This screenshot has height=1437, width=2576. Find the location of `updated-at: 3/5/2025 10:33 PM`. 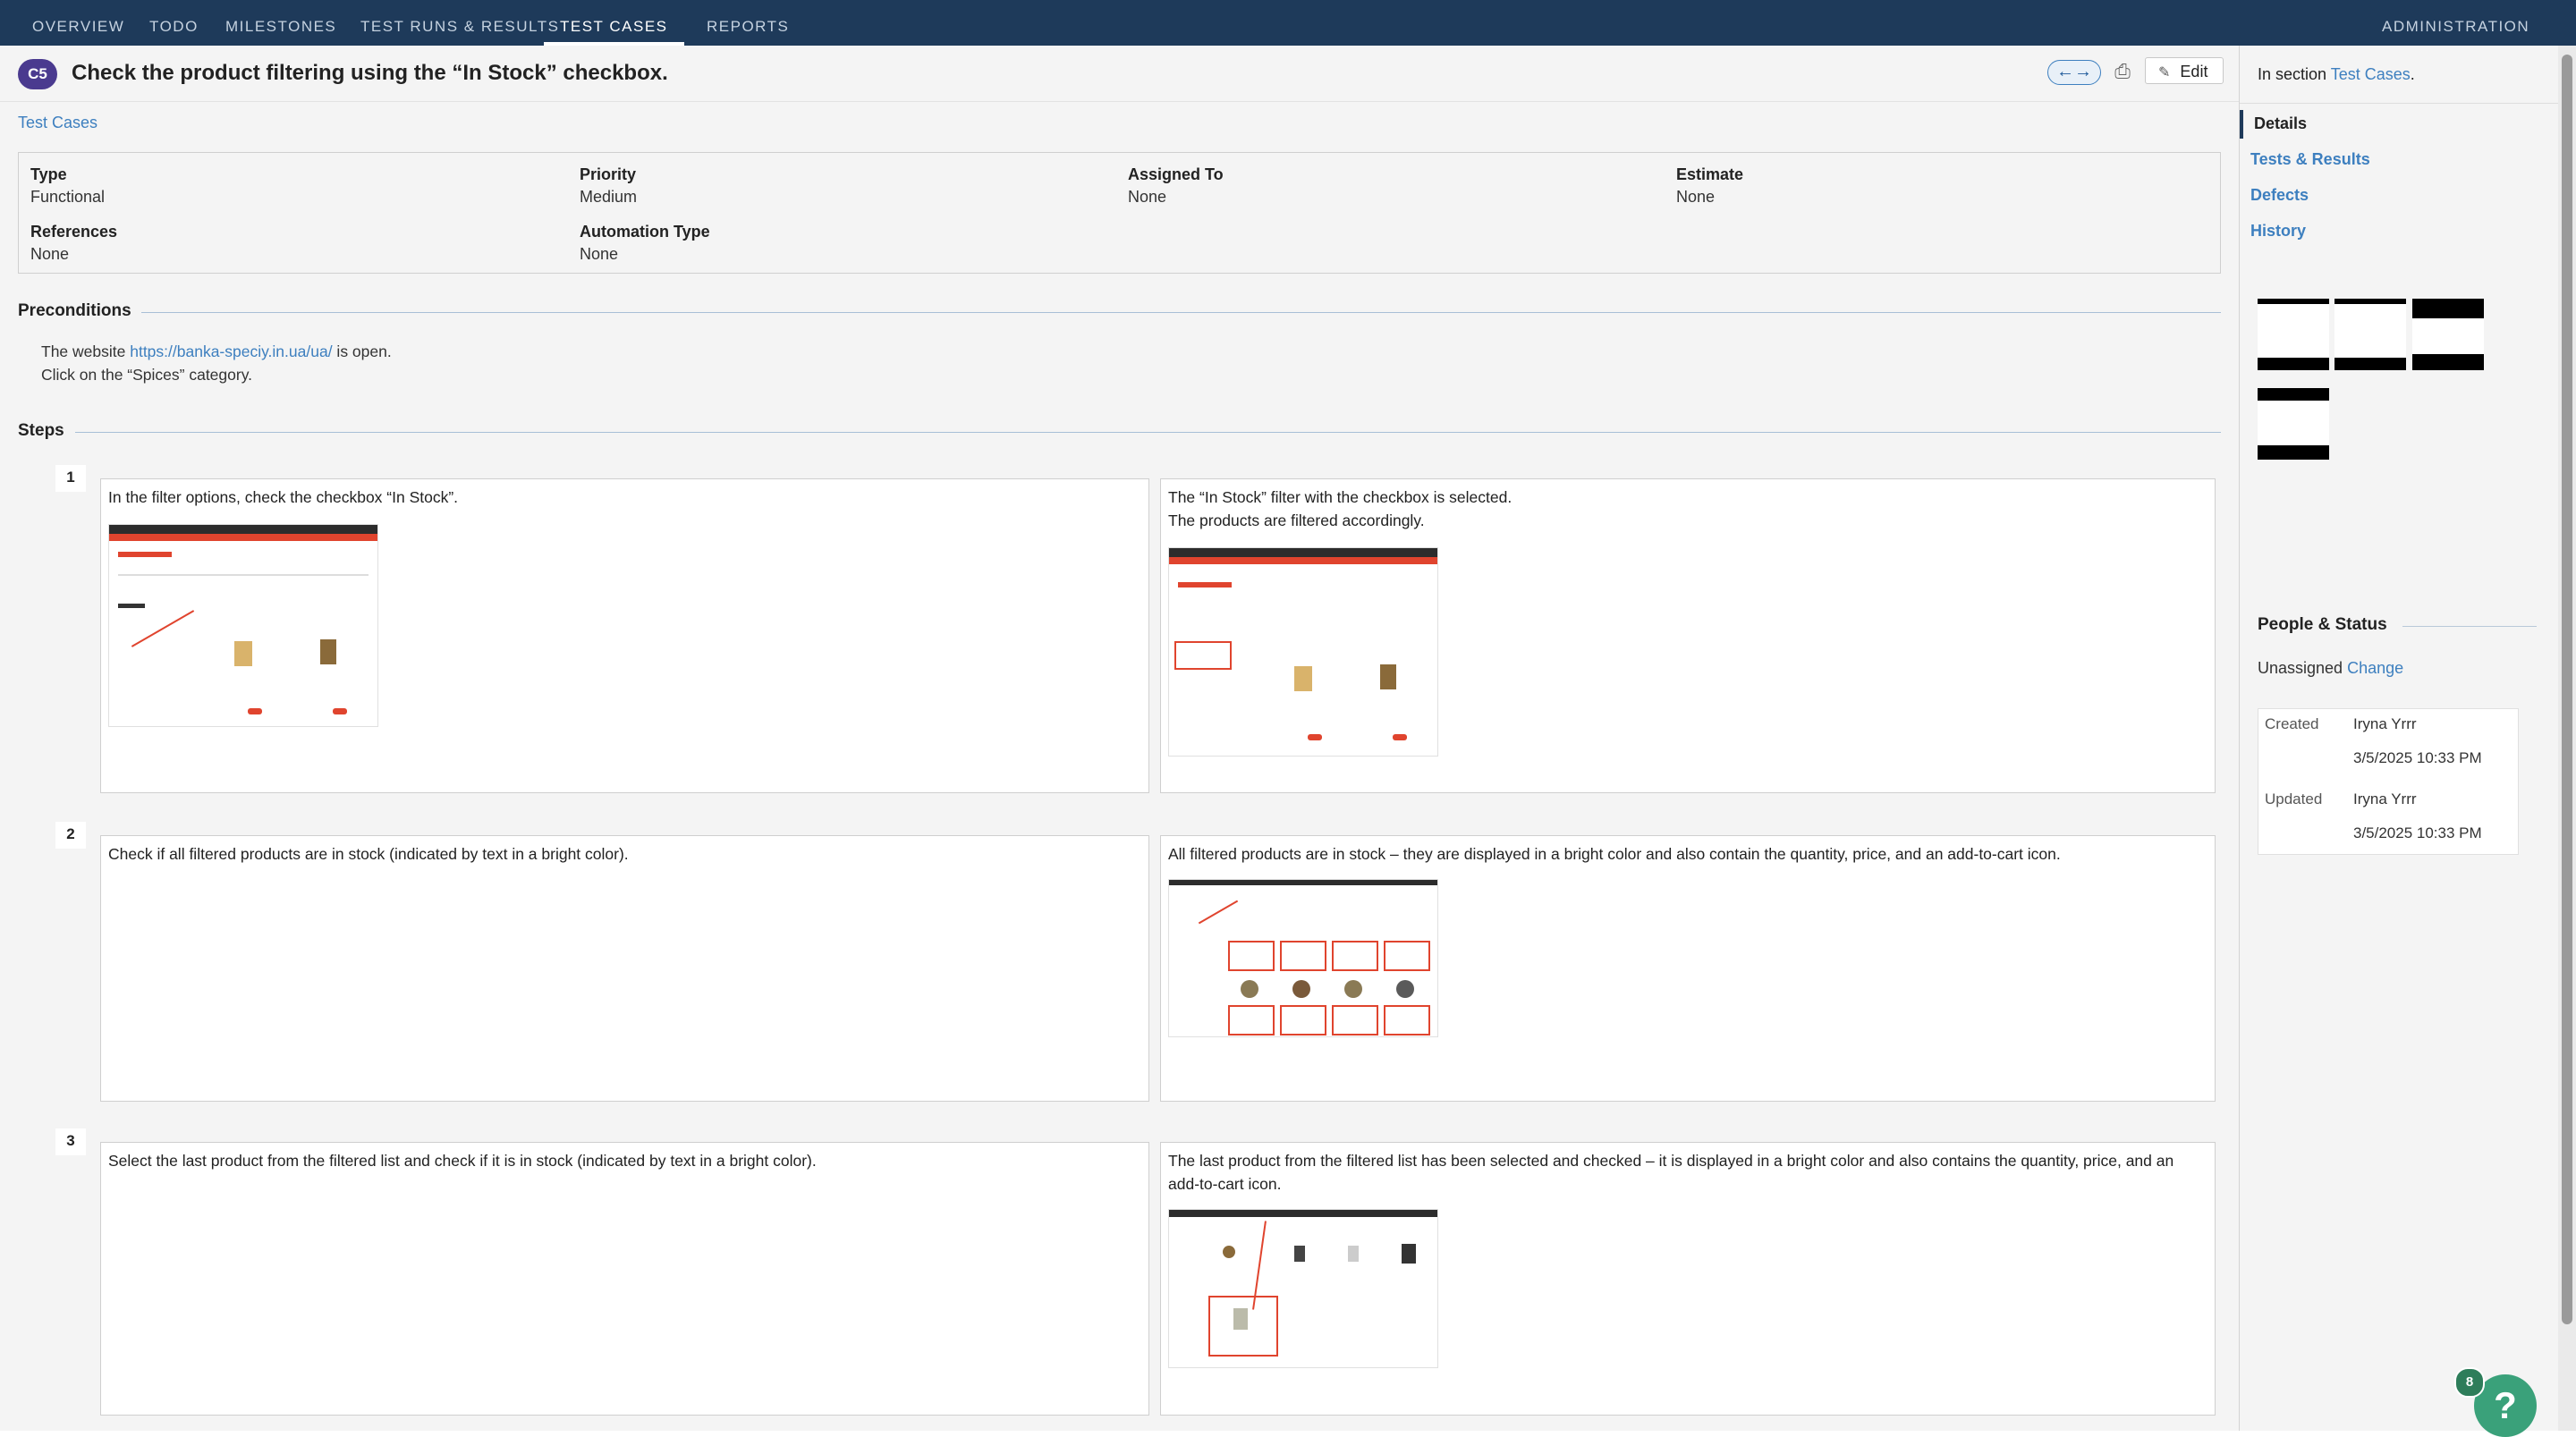

updated-at: 3/5/2025 10:33 PM is located at coordinates (2417, 833).